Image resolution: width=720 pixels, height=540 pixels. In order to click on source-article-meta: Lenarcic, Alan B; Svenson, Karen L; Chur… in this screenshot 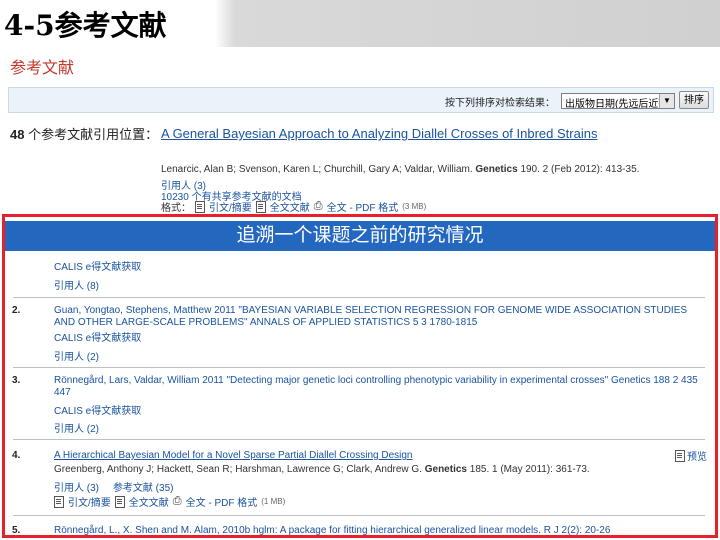, I will do `click(400, 169)`.